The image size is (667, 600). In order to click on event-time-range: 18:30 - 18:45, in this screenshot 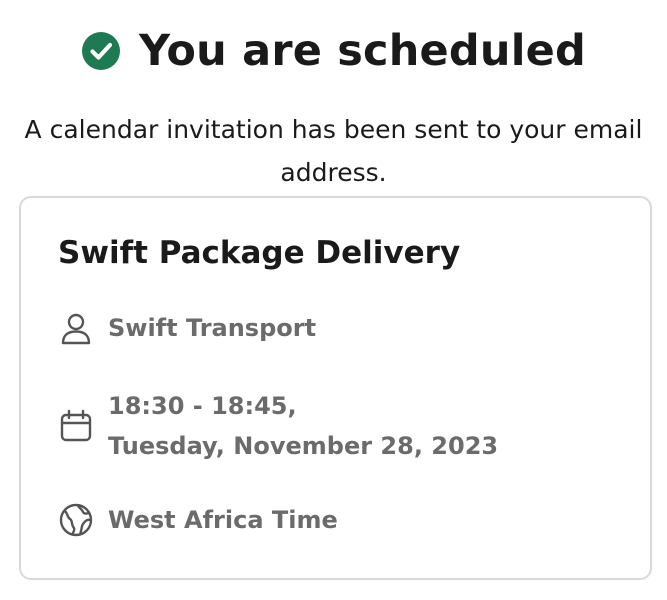, I will do `click(202, 406)`.